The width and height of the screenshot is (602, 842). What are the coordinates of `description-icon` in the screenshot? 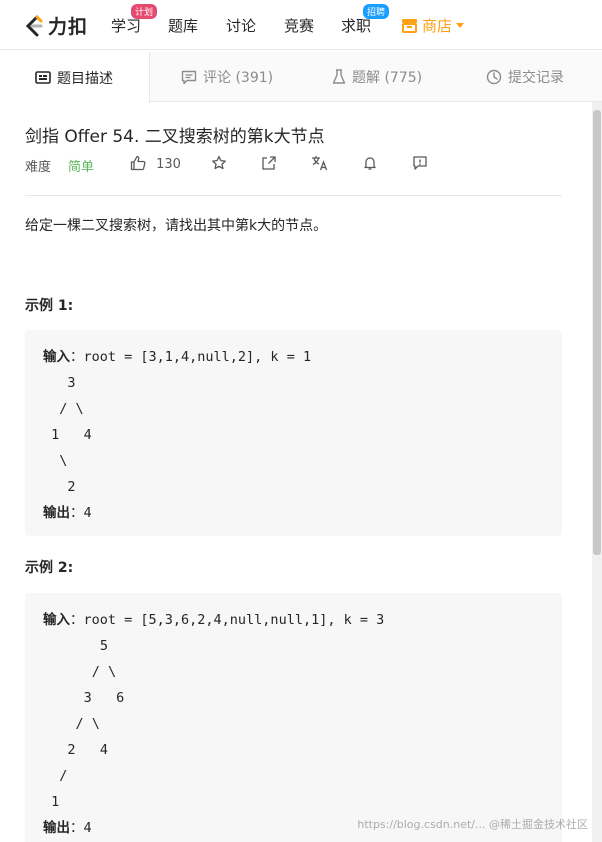 It's located at (43, 77).